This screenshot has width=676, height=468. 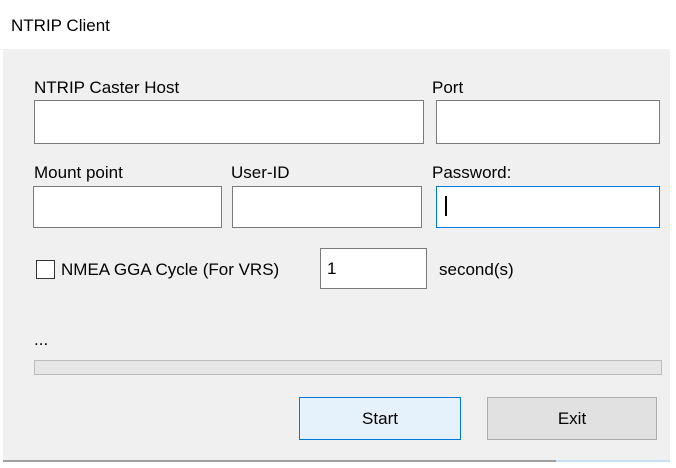 I want to click on window-title: NTRIP Client, so click(x=60, y=25).